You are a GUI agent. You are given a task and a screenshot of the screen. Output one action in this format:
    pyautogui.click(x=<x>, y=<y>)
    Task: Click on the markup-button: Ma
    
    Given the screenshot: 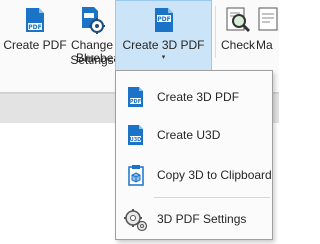 What is the action you would take?
    pyautogui.click(x=267, y=31)
    